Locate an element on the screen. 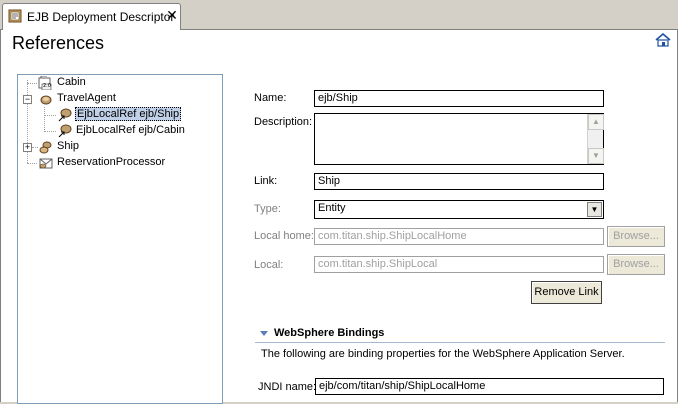 The height and width of the screenshot is (404, 678). section-divider is located at coordinates (460, 342).